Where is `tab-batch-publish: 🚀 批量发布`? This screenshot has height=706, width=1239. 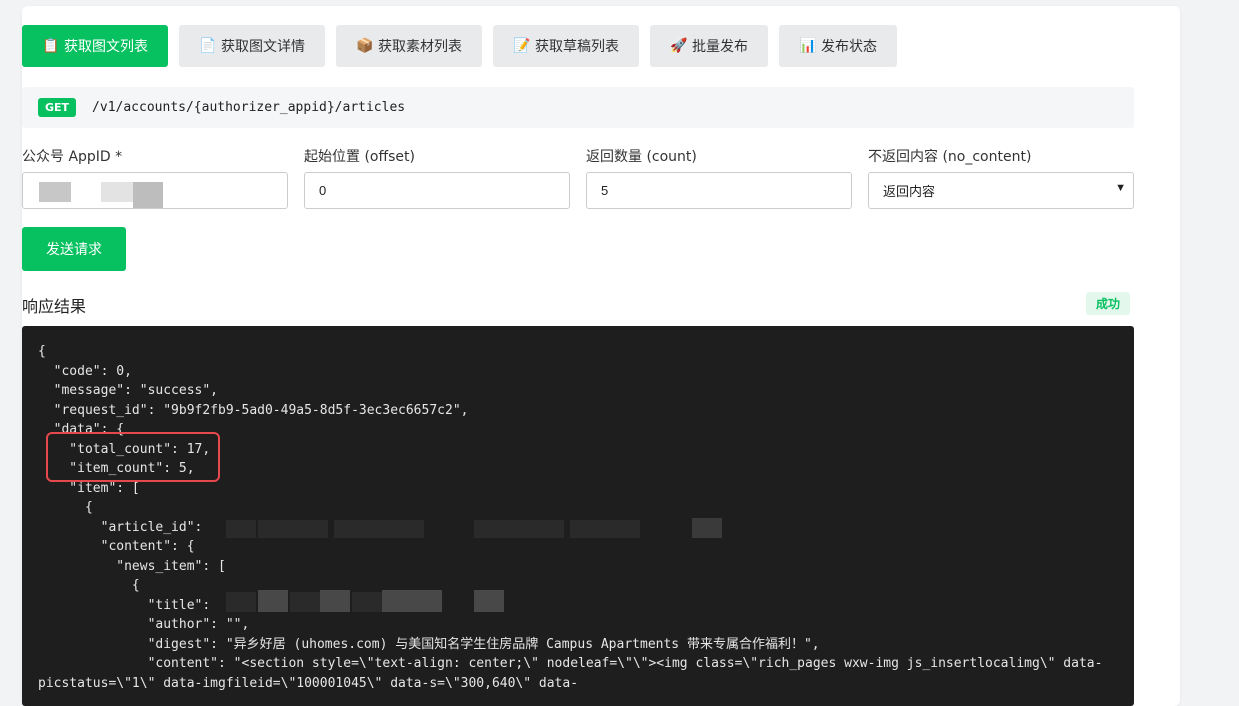 tab-batch-publish: 🚀 批量发布 is located at coordinates (709, 46).